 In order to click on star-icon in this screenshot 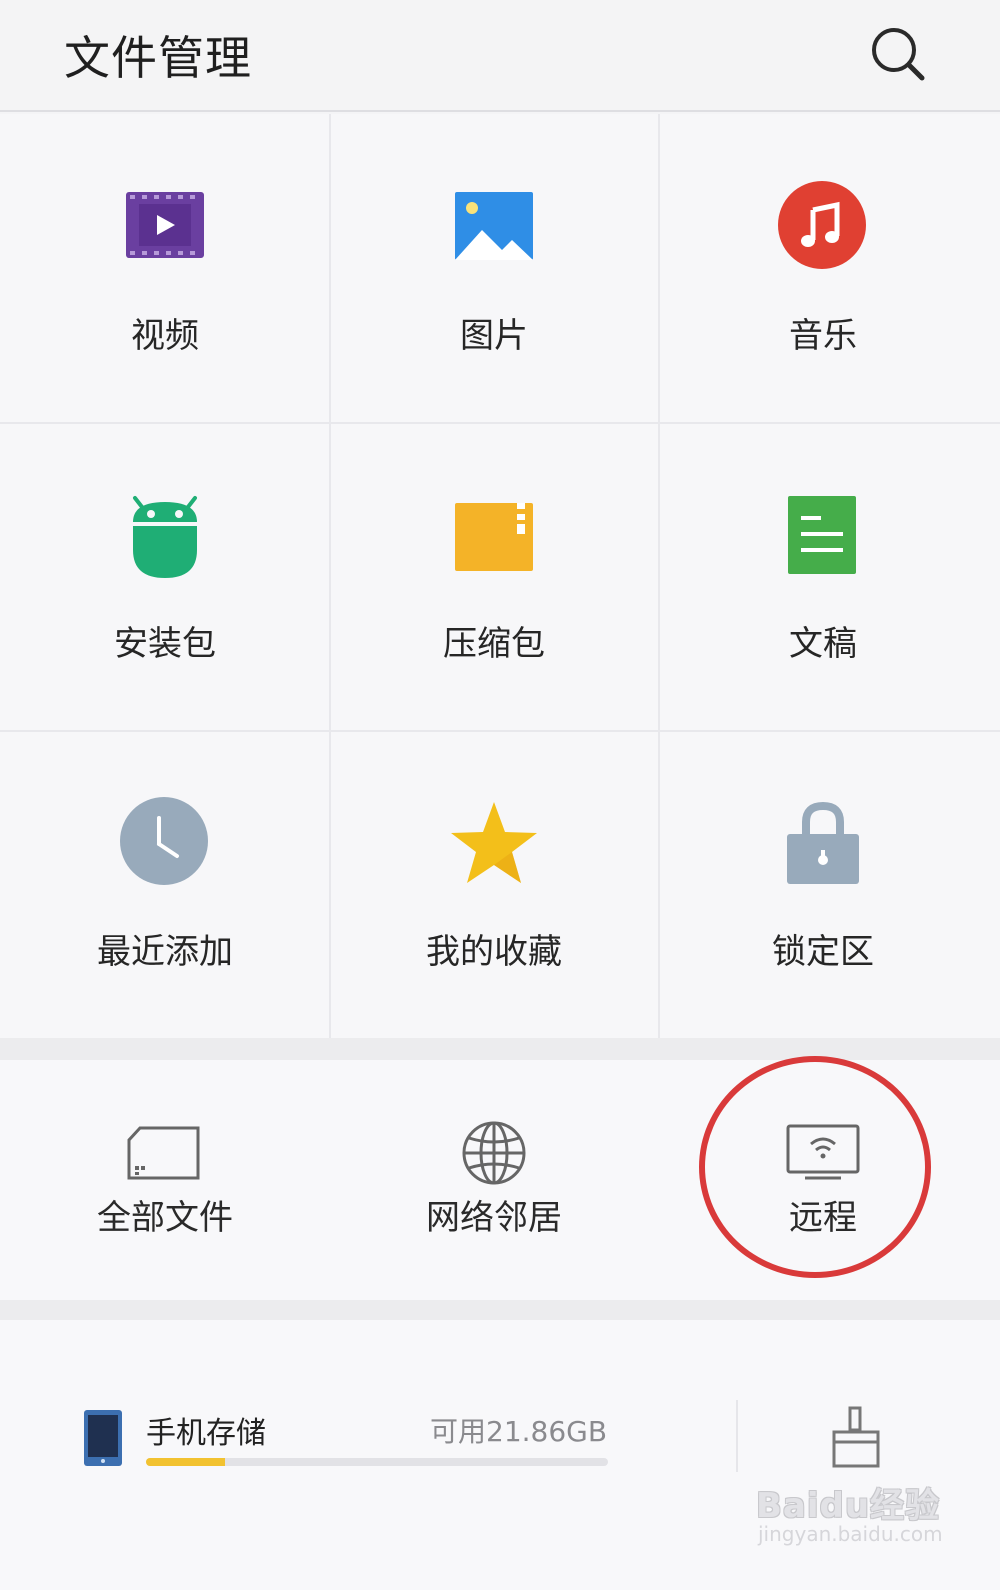, I will do `click(494, 846)`.